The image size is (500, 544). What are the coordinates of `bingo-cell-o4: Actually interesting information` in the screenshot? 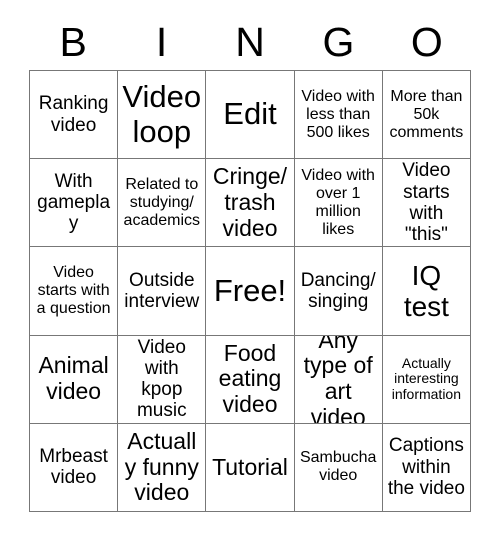 It's located at (426, 379).